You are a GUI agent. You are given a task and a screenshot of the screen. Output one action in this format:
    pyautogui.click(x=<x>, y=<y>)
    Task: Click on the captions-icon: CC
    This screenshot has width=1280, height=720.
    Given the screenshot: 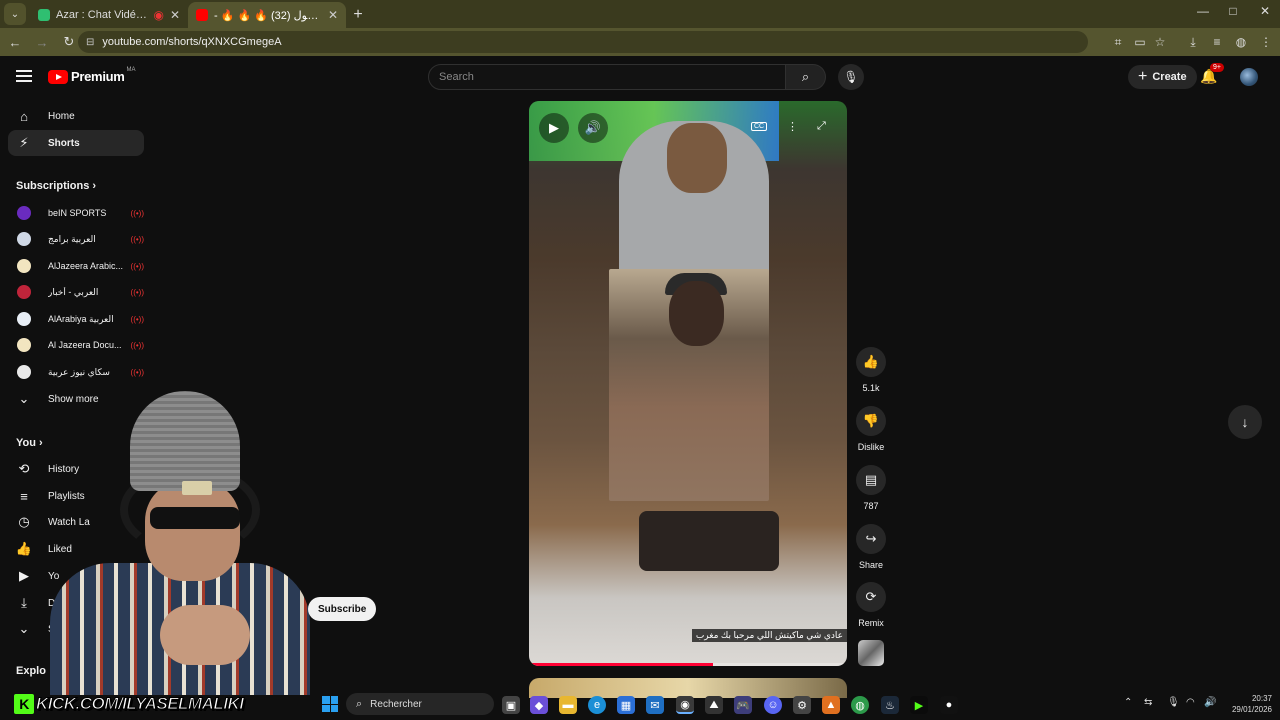 What is the action you would take?
    pyautogui.click(x=759, y=126)
    